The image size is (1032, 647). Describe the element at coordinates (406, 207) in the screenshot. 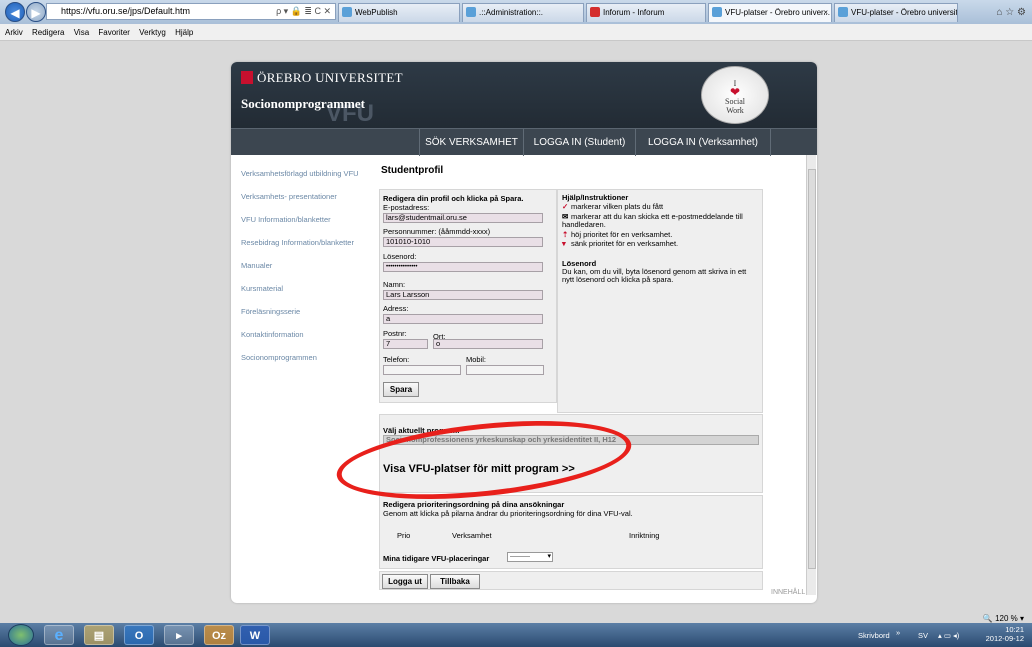

I see `email-label: E-postadress:` at that location.